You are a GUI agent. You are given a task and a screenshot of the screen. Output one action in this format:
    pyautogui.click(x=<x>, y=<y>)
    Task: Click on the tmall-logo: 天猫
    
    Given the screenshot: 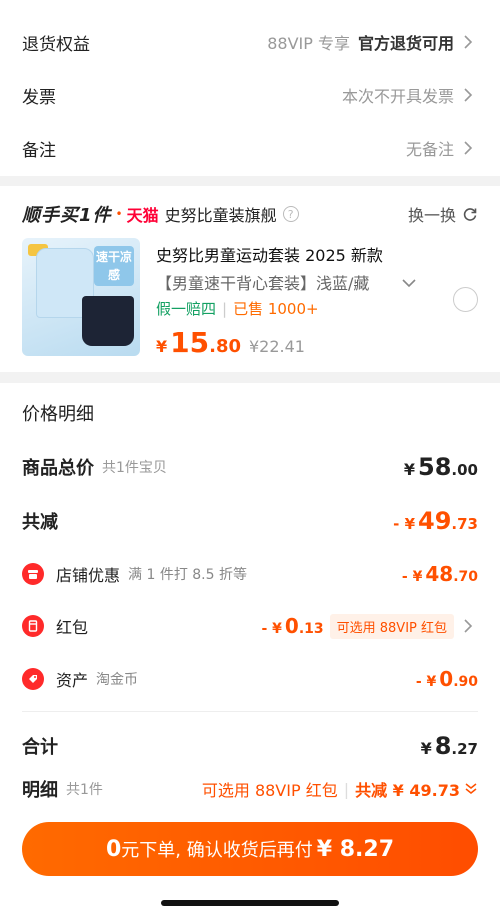 What is the action you would take?
    pyautogui.click(x=142, y=215)
    